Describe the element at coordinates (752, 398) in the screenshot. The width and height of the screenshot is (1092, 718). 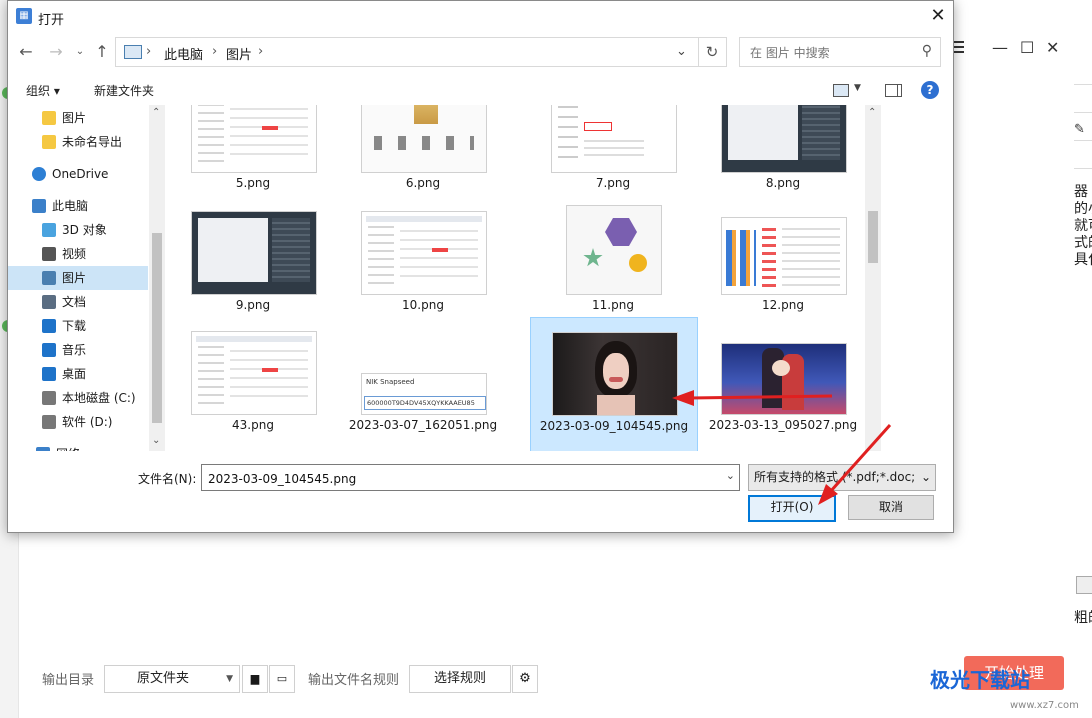
I see `arrow-to-selected-file` at that location.